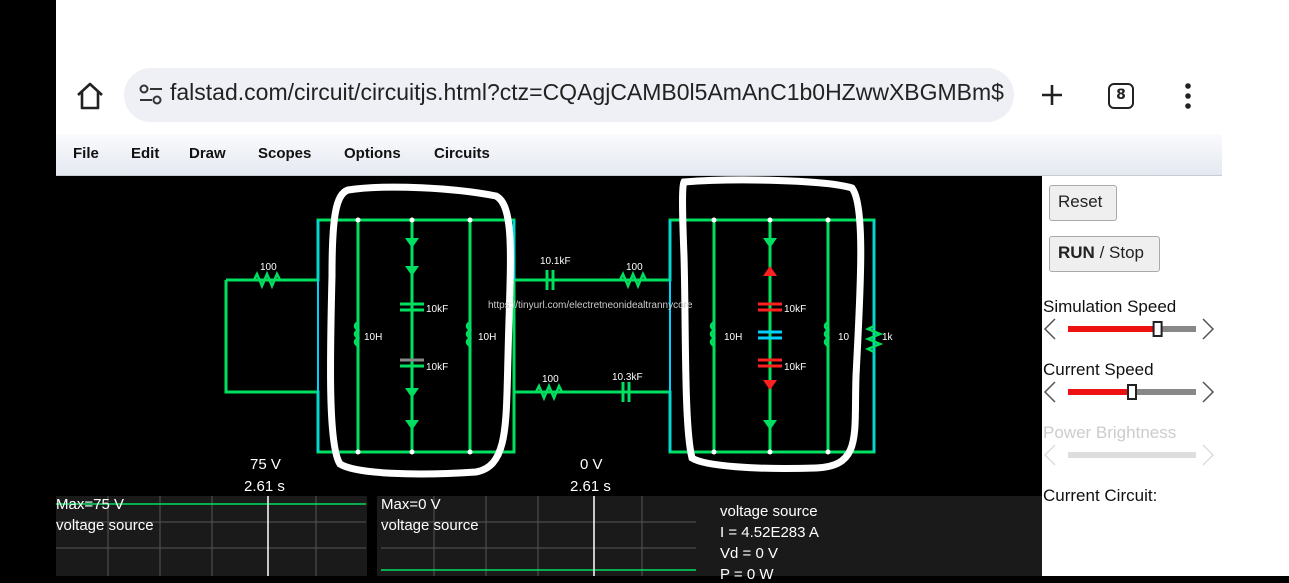 The height and width of the screenshot is (583, 1289). Describe the element at coordinates (555, 261) in the screenshot. I see `label-cap-top-mid: 10.1kF` at that location.